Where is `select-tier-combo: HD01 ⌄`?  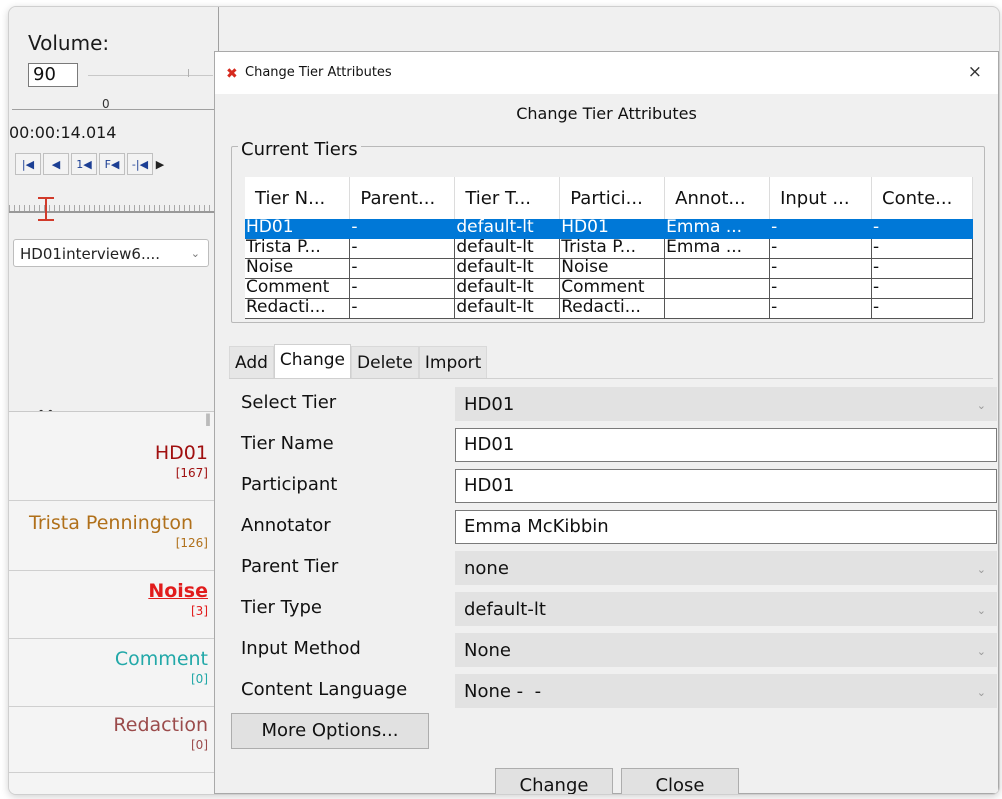 select-tier-combo: HD01 ⌄ is located at coordinates (726, 404).